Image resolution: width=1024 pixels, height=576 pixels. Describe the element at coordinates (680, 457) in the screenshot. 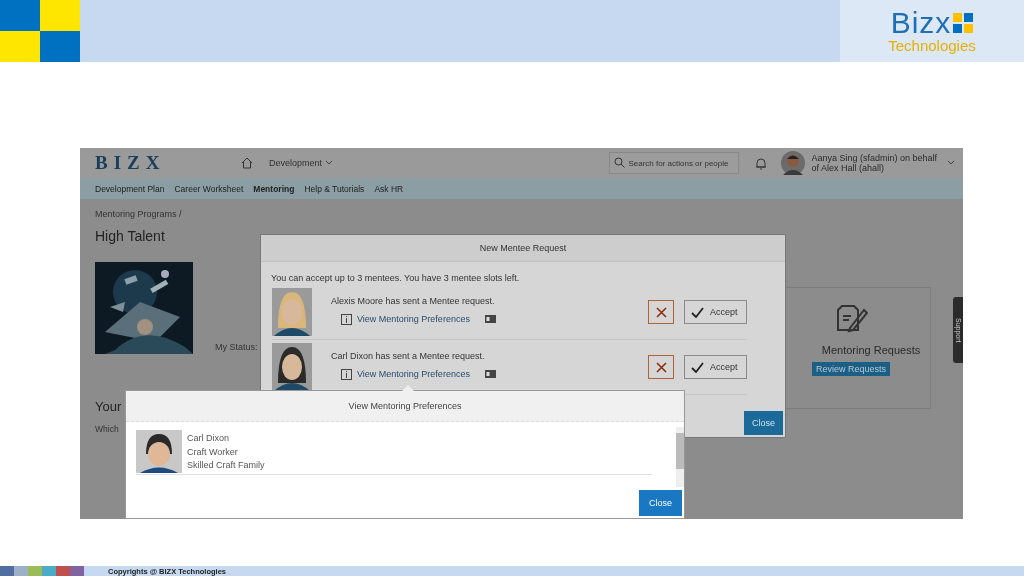

I see `scrollbar` at that location.